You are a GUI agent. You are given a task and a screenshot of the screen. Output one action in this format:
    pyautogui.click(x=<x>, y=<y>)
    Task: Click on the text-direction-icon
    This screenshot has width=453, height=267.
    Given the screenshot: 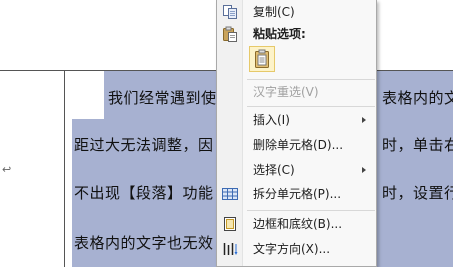 What is the action you would take?
    pyautogui.click(x=230, y=249)
    